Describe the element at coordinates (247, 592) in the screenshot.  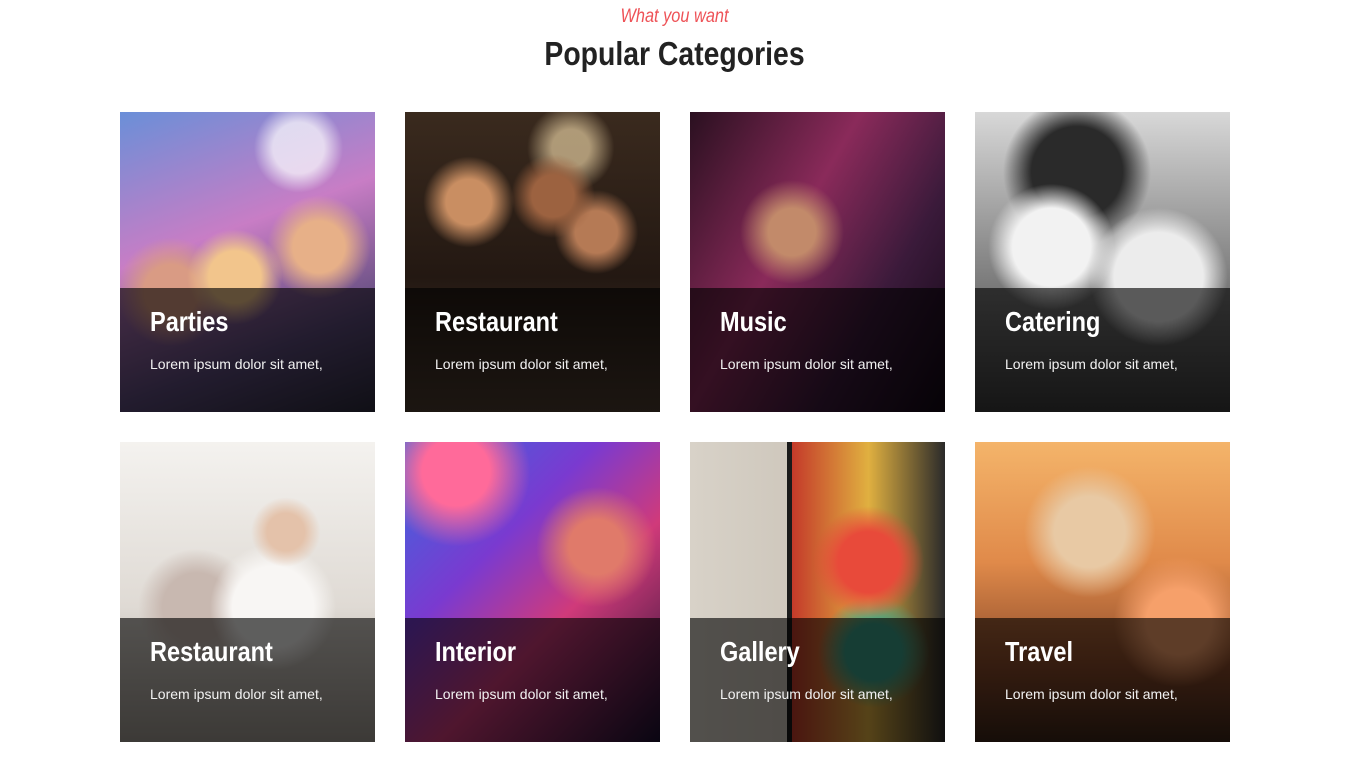
I see `category-card-restaurant-2: Restaurant Lorem ipsum dolor sit amet,` at that location.